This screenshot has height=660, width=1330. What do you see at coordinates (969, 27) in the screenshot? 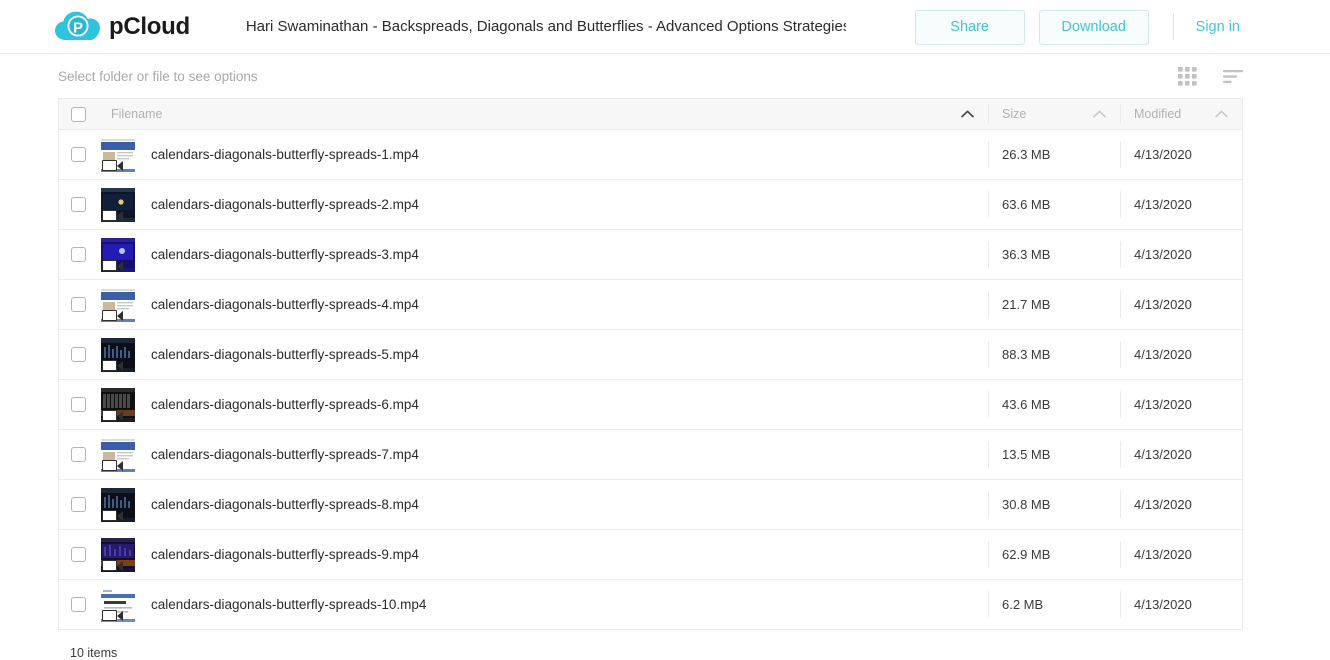
I see `share-button: Share` at bounding box center [969, 27].